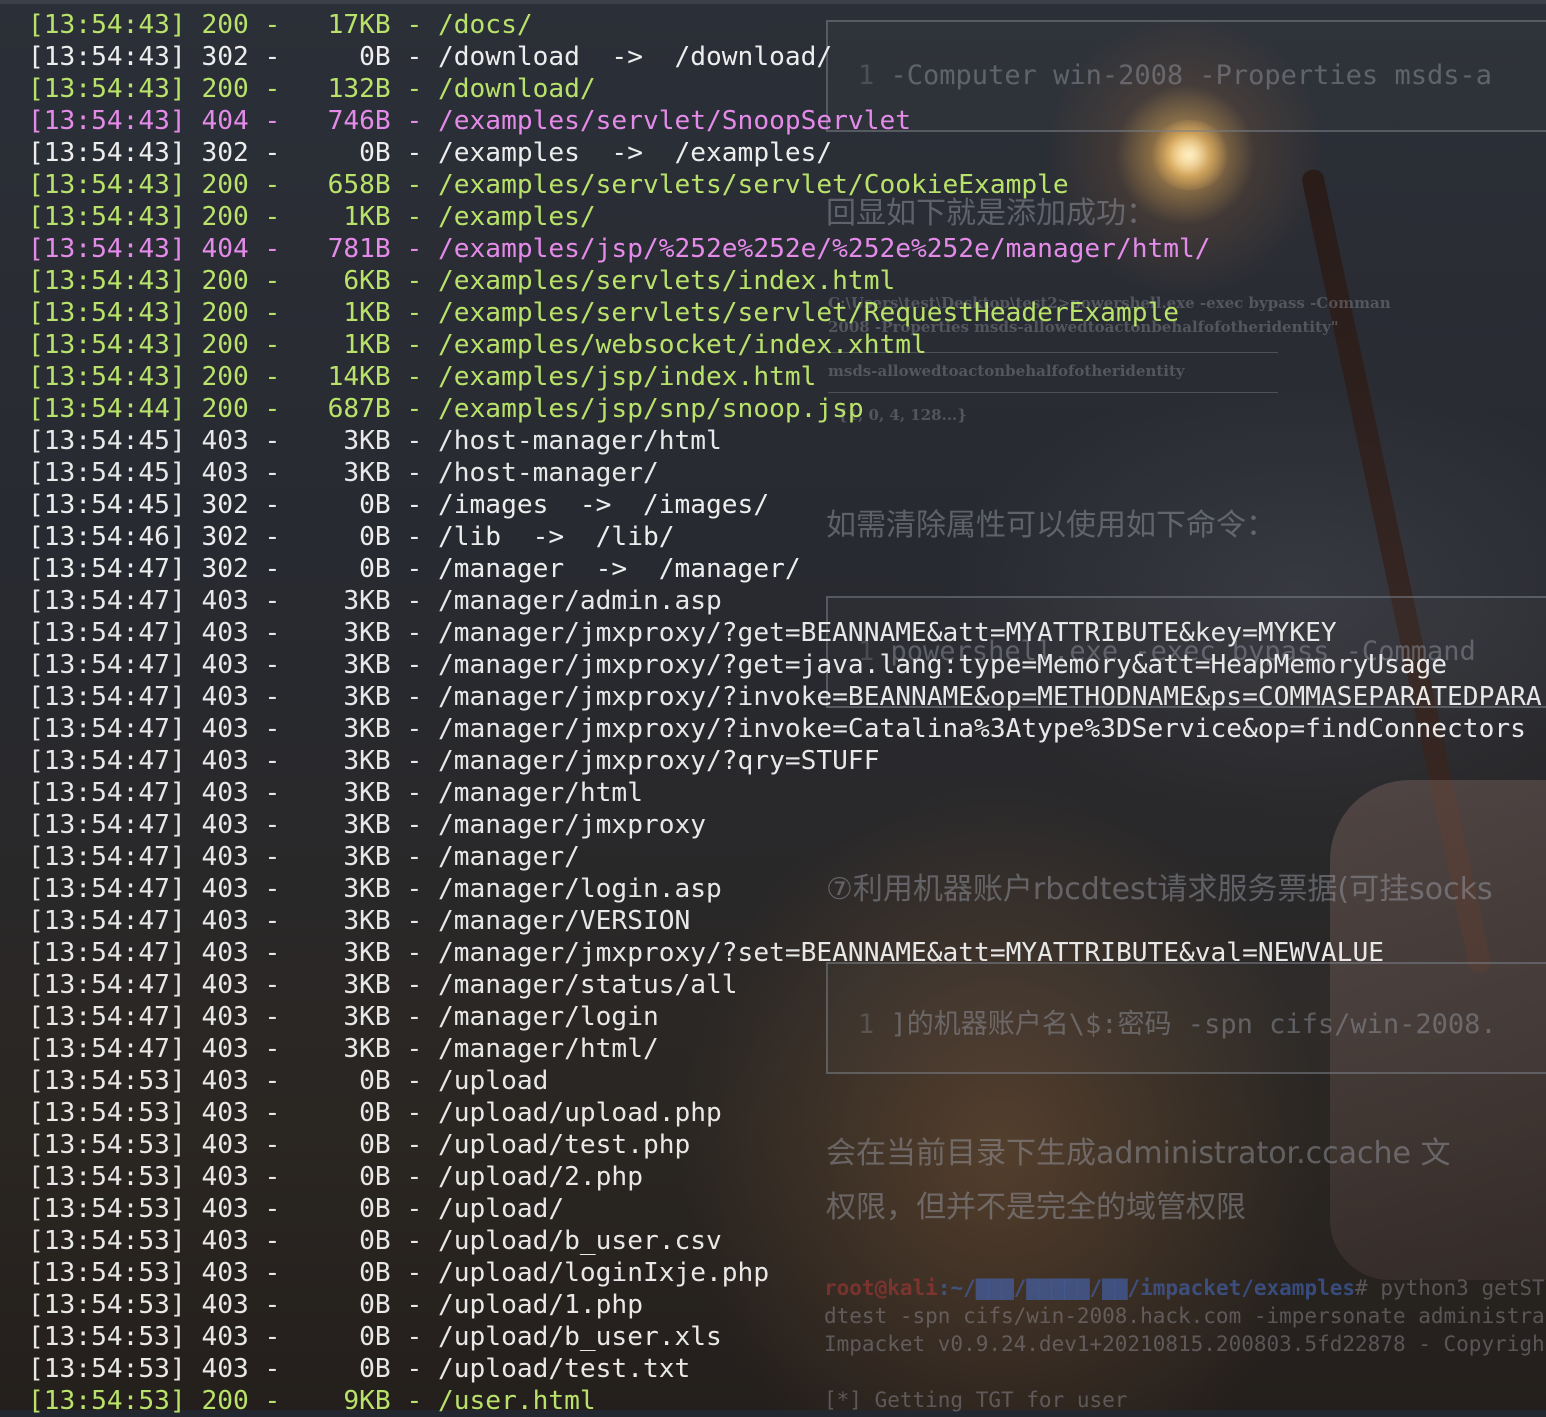 Image resolution: width=1546 pixels, height=1417 pixels. What do you see at coordinates (343, 1017) in the screenshot?
I see `log-line: [13:54:47] 403 - 3KB - /manager/login` at bounding box center [343, 1017].